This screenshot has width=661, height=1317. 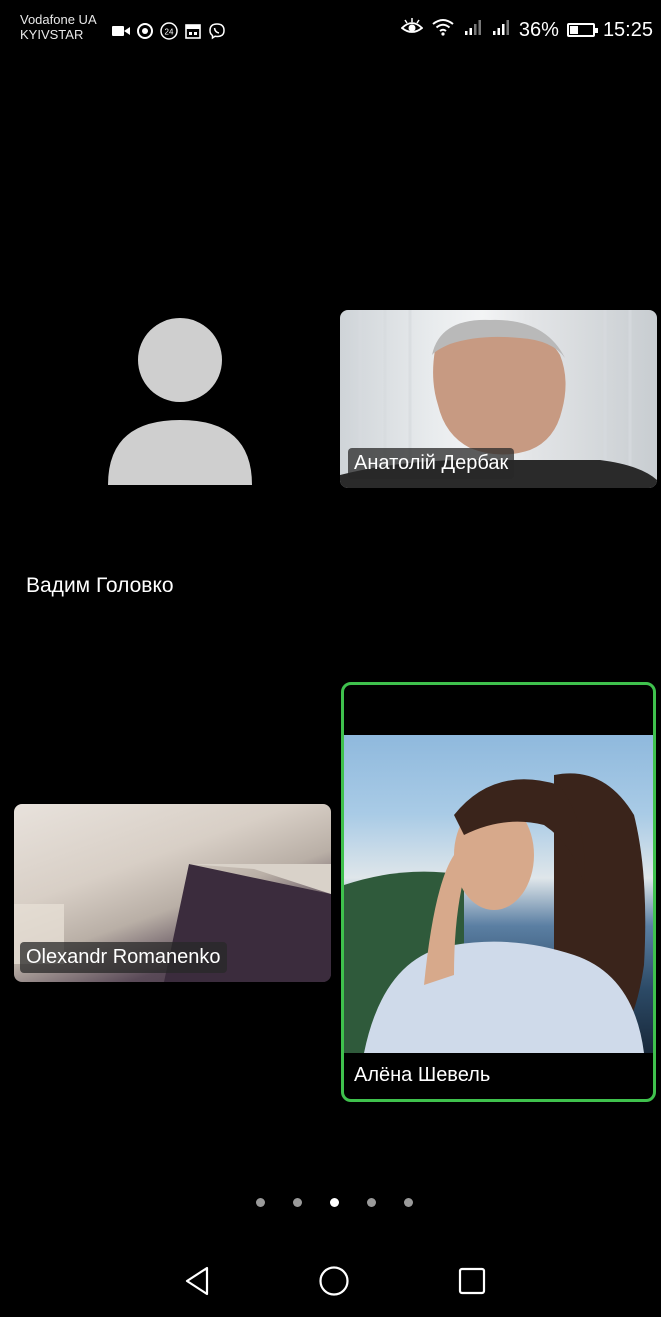 I want to click on carrier-info: Vodafone UA KYIVSTAR, so click(x=58, y=27).